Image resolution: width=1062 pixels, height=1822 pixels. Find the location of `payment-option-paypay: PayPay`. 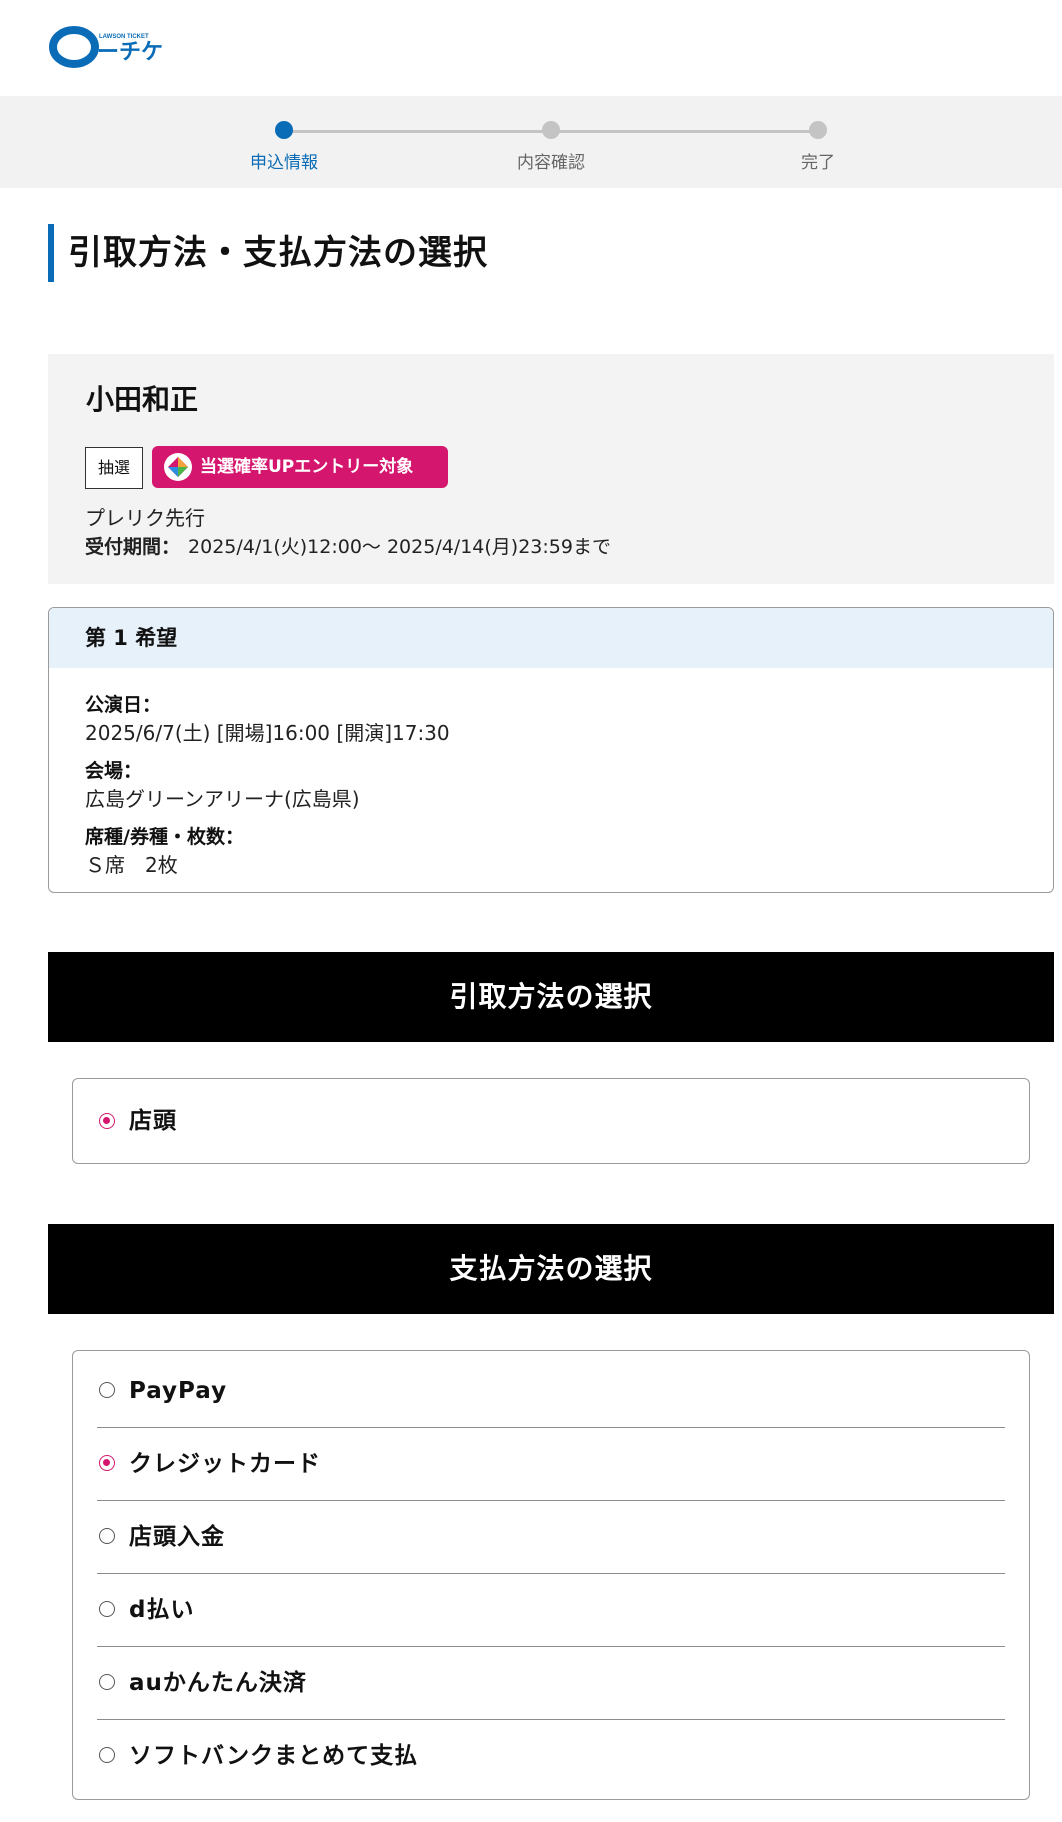

payment-option-paypay: PayPay is located at coordinates (551, 1391).